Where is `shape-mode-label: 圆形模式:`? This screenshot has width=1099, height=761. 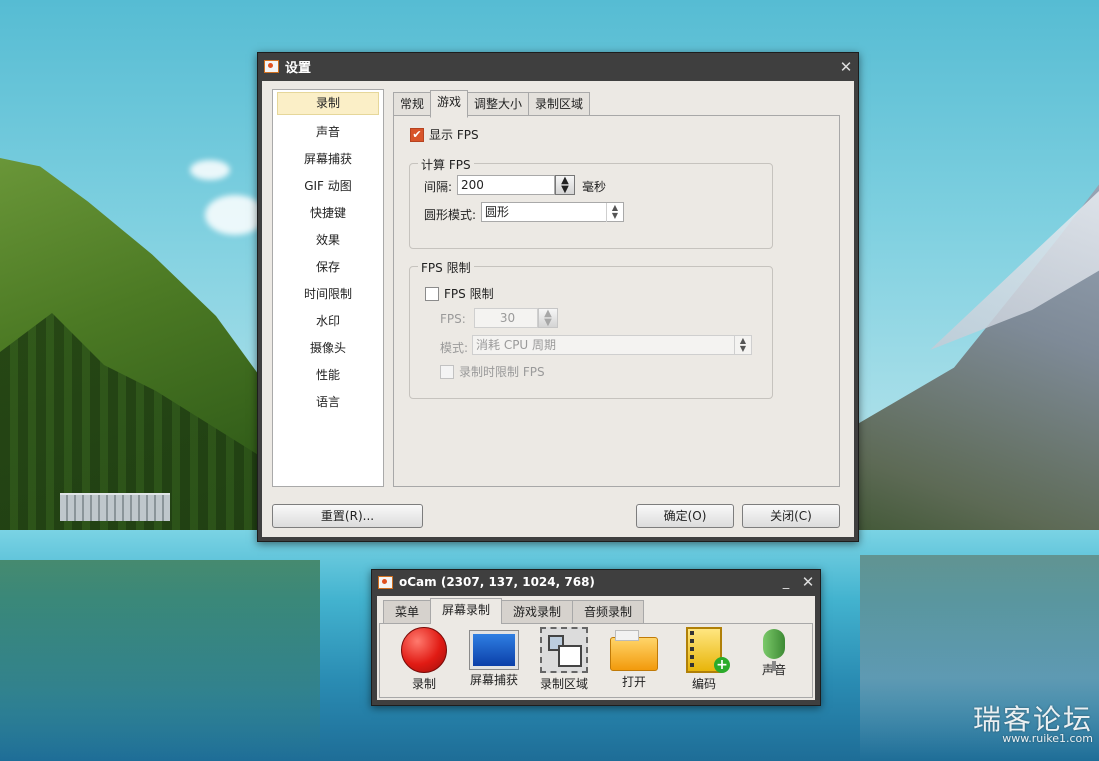
shape-mode-label: 圆形模式: is located at coordinates (450, 215).